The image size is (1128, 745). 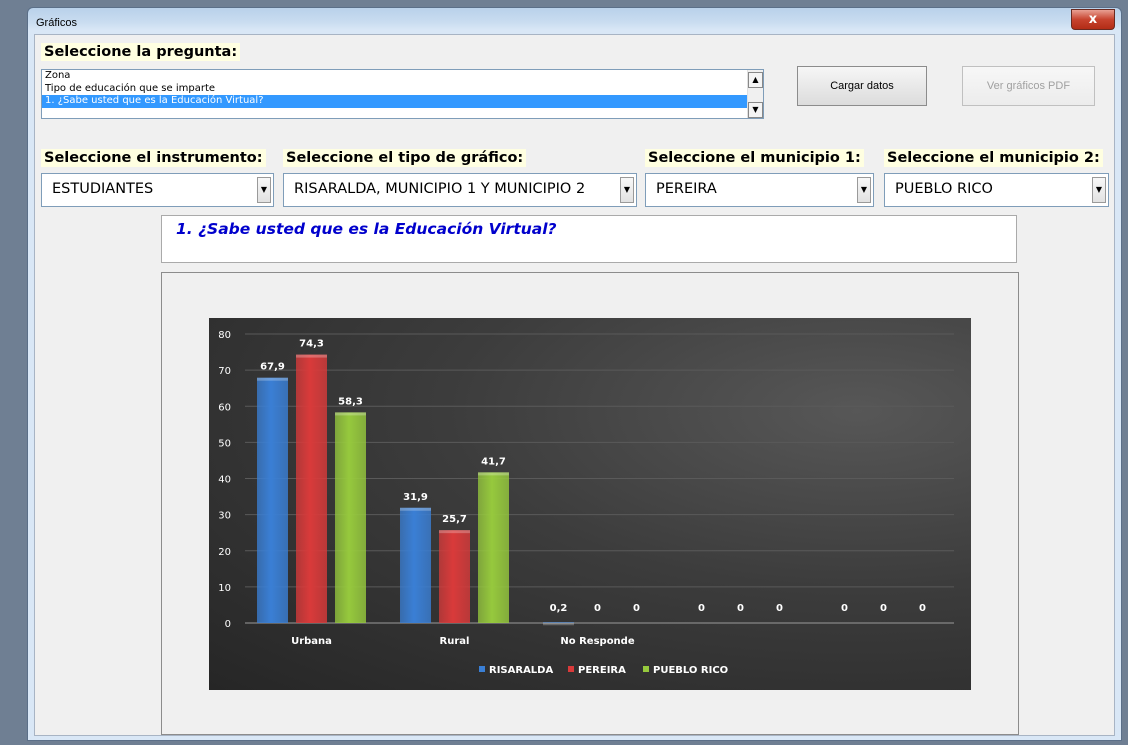 What do you see at coordinates (597, 641) in the screenshot?
I see `x-tick-label: No Responde` at bounding box center [597, 641].